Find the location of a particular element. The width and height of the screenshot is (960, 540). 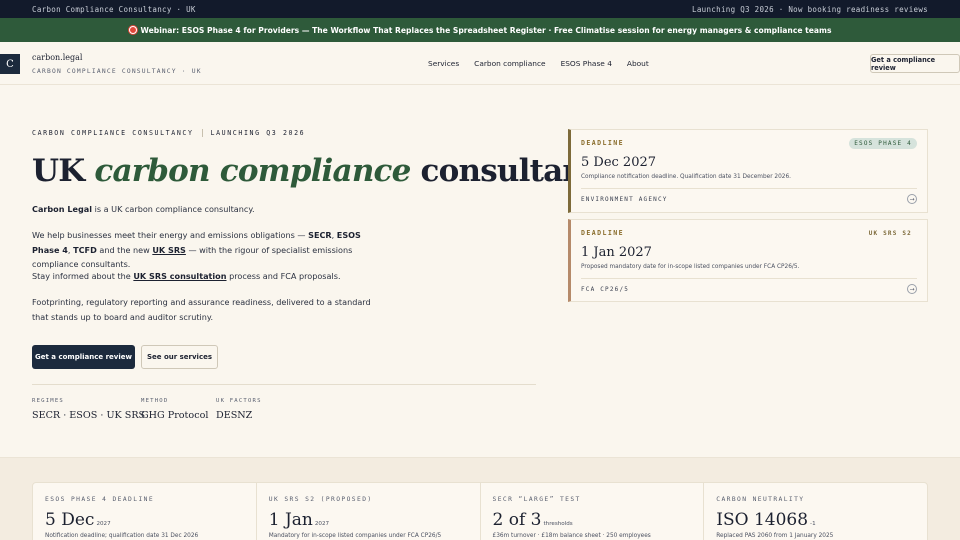

fact-unit: -1 is located at coordinates (813, 524).